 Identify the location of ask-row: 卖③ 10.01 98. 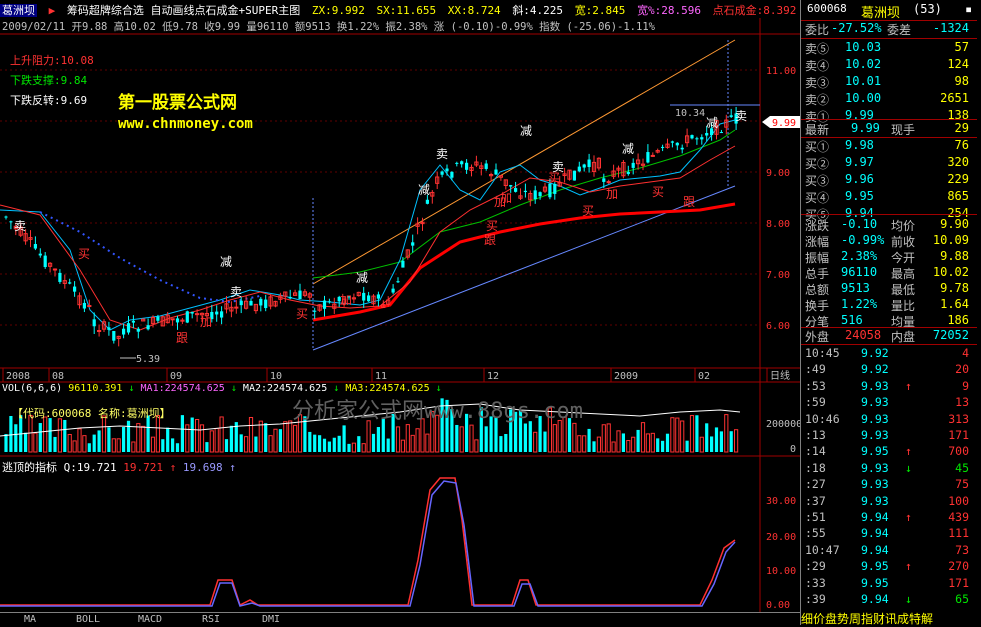
(889, 82).